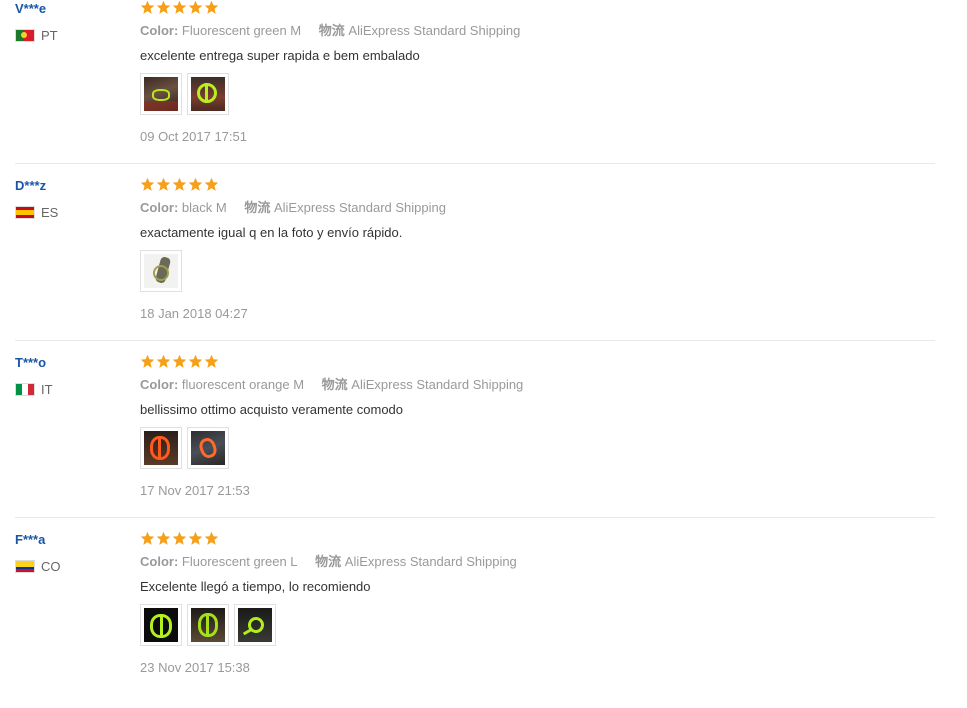 The width and height of the screenshot is (967, 708). I want to click on review-text: Excelente llegó a tiempo, lo recomiendo, so click(255, 586).